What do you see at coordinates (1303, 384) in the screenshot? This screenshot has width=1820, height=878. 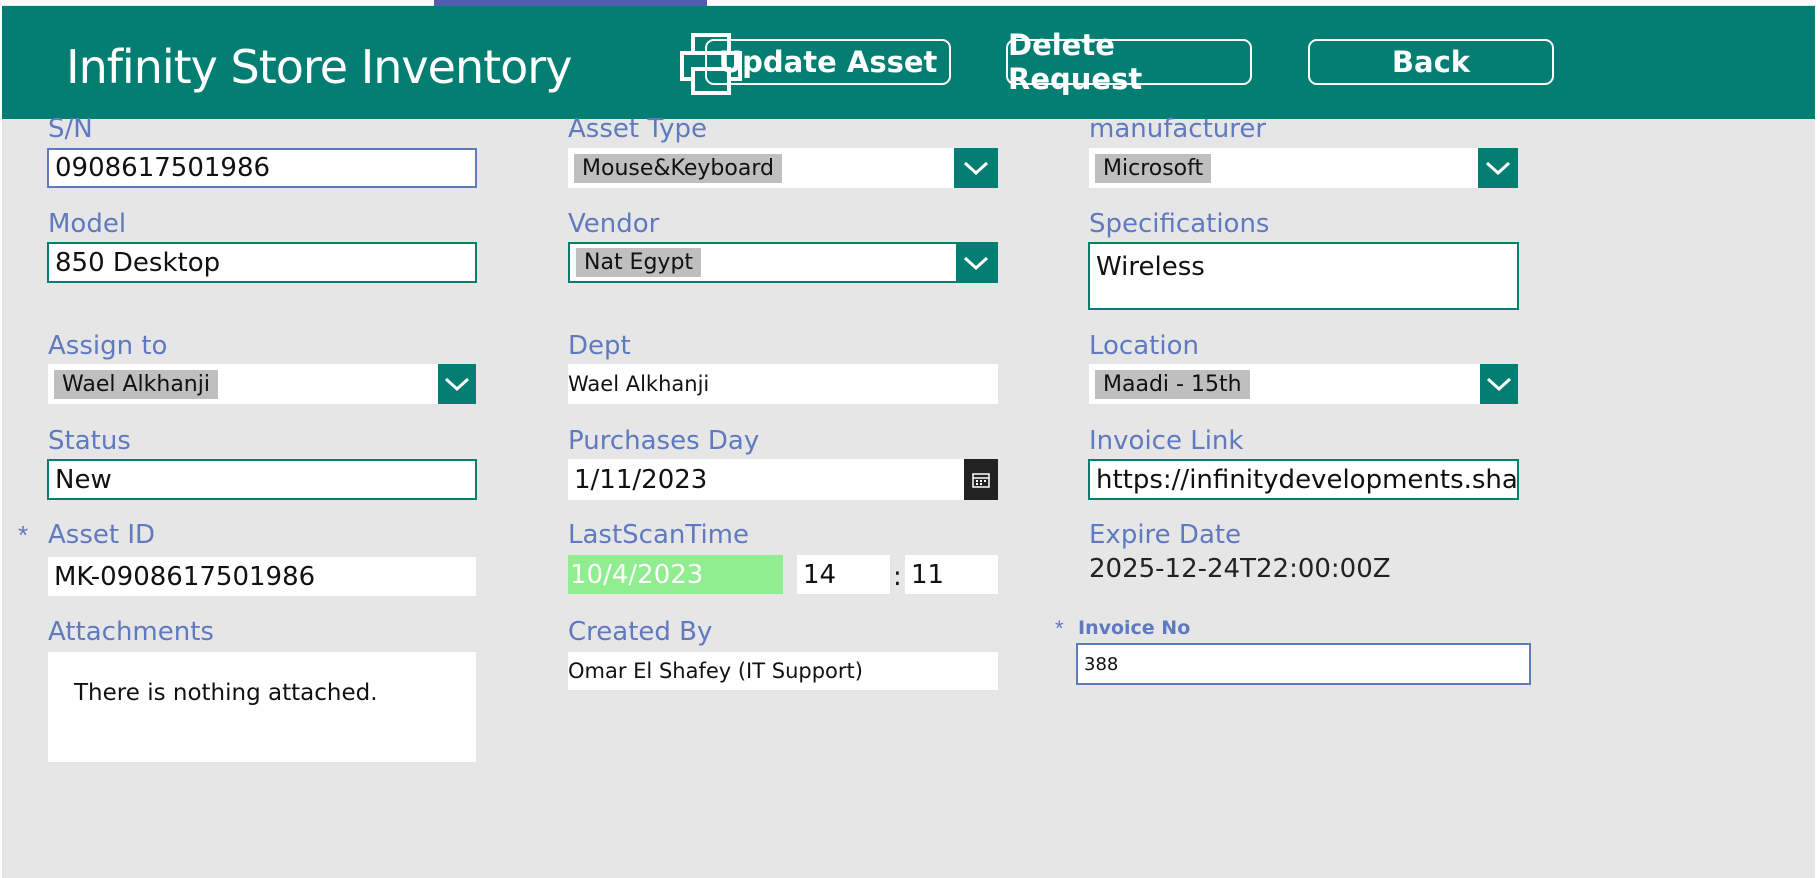 I see `location-dropdown: Maadi - 15th` at bounding box center [1303, 384].